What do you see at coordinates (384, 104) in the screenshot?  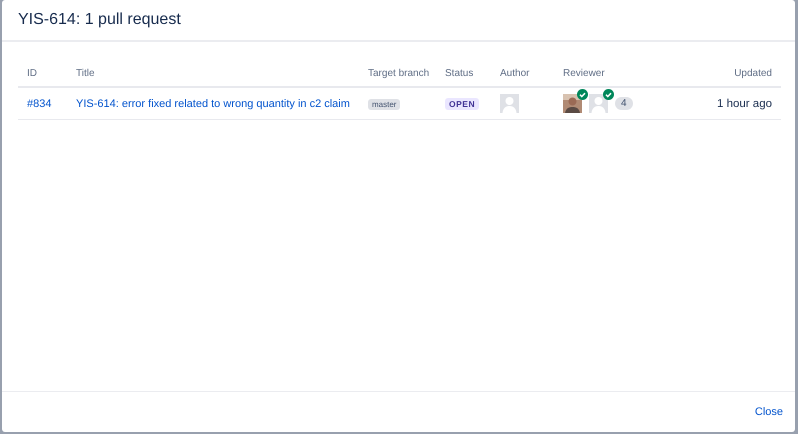 I see `branch-label: master` at bounding box center [384, 104].